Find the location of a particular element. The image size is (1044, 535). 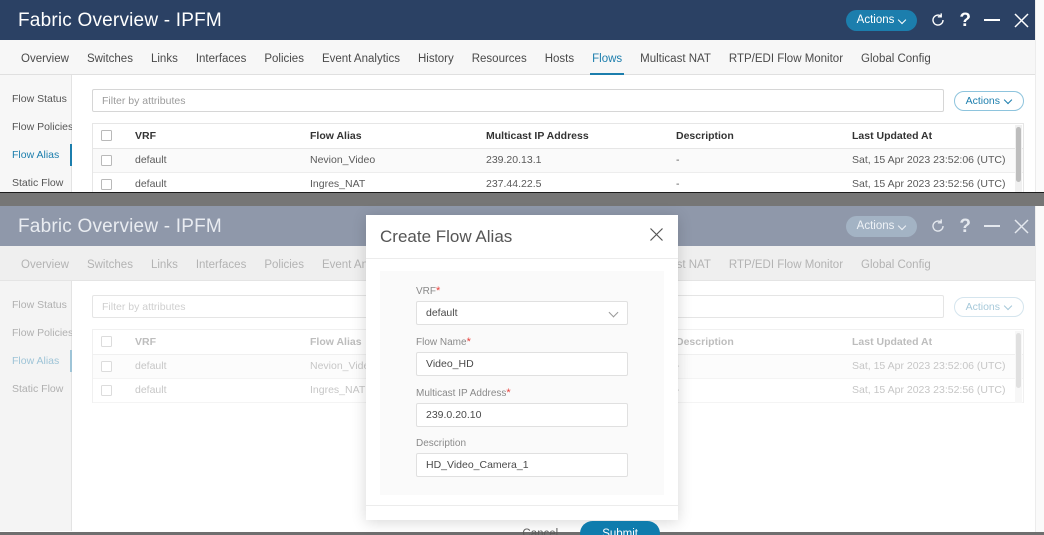

label-description: Description is located at coordinates (441, 443).